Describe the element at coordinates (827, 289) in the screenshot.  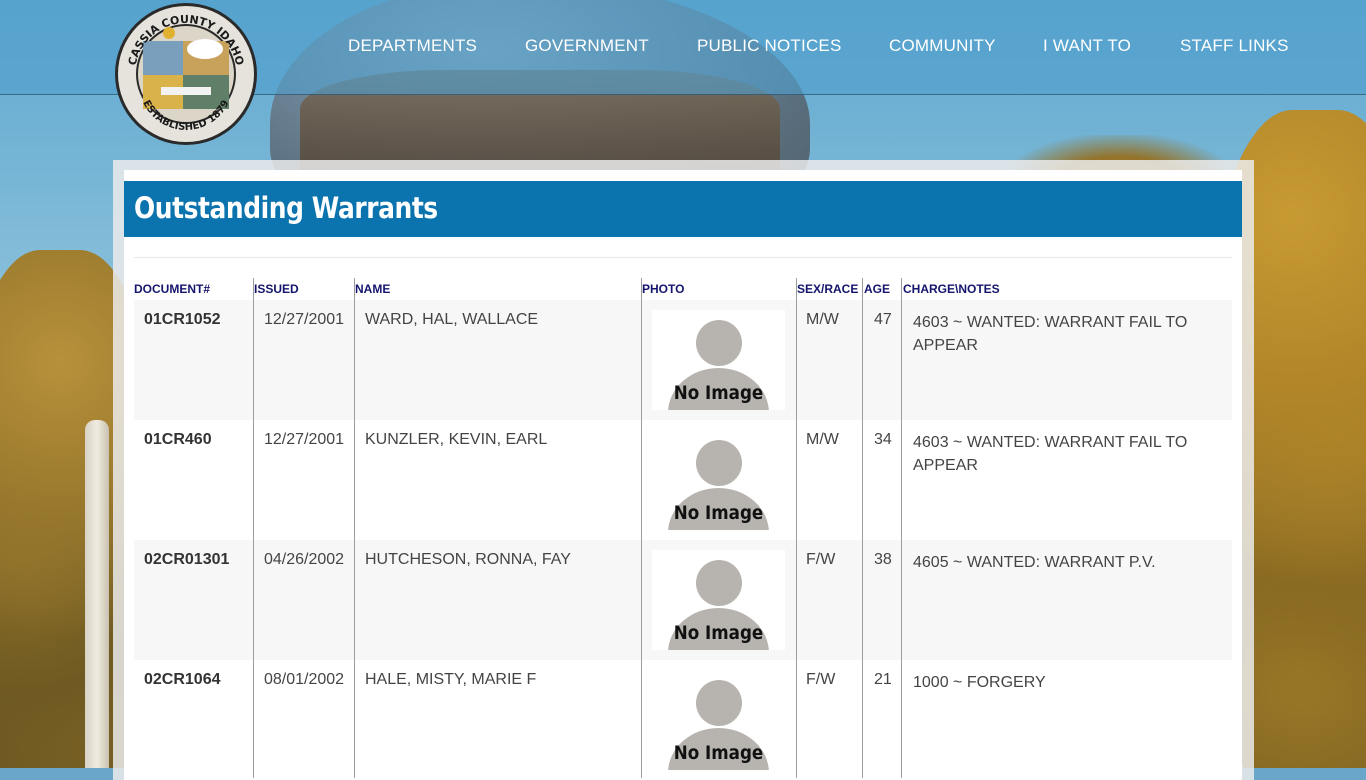
I see `column-header-sex-race: SEX/RACE` at that location.